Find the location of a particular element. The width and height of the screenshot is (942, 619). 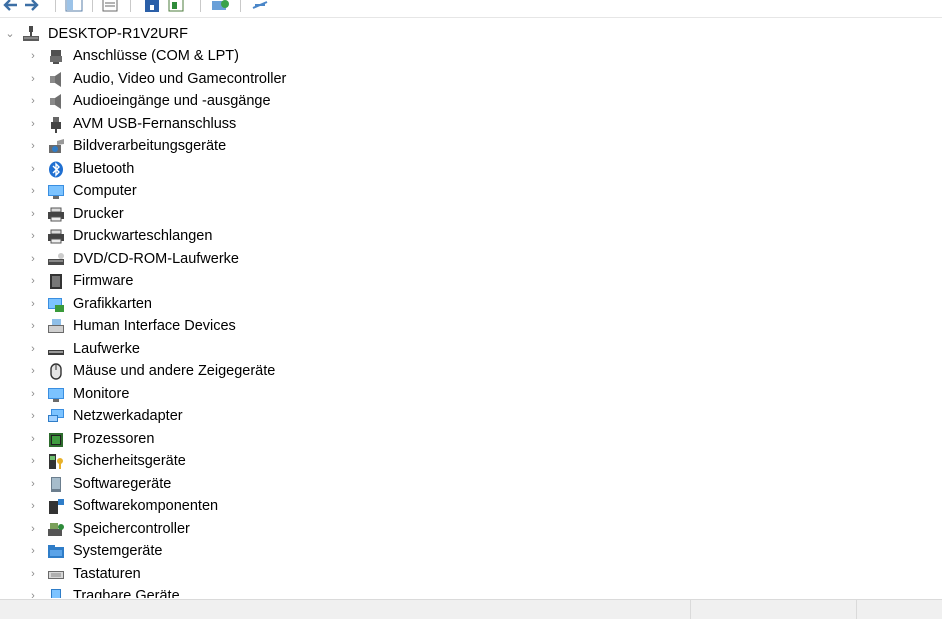

tree-root: ⌄ DESKTOP-R1V2URF is located at coordinates (471, 34).